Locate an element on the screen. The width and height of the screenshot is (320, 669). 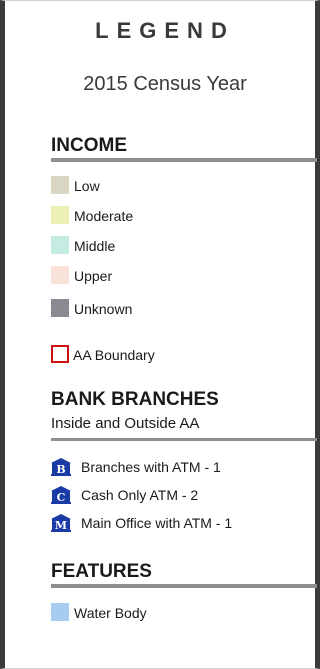
svg-text: M is located at coordinates (61, 525).